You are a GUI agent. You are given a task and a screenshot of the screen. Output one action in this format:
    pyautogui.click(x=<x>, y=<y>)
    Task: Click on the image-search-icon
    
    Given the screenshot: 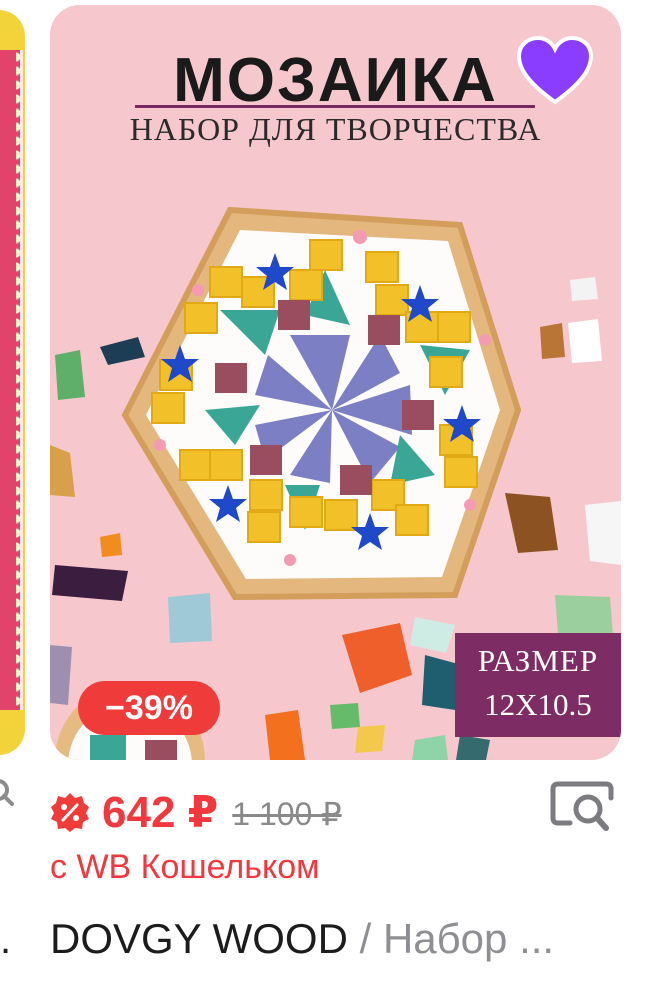 What is the action you would take?
    pyautogui.click(x=582, y=806)
    